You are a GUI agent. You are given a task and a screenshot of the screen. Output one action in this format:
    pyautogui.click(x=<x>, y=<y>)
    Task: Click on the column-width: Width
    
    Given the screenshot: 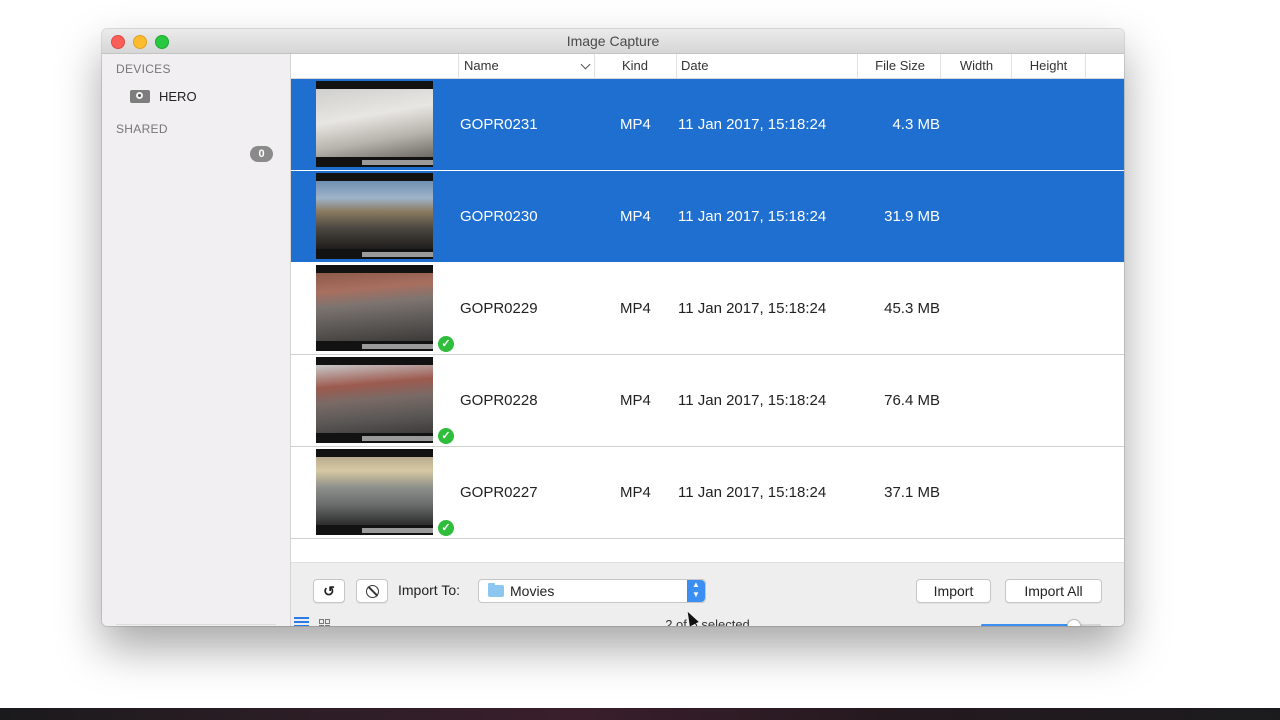 What is the action you would take?
    pyautogui.click(x=976, y=66)
    